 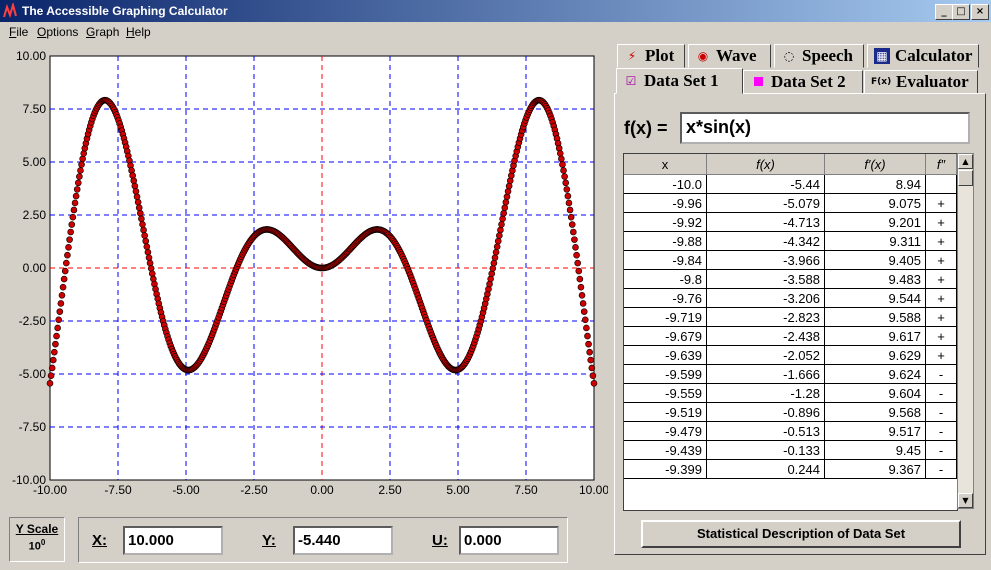 I want to click on table-row: -9.639 -2.052 9.629 +, so click(x=790, y=355).